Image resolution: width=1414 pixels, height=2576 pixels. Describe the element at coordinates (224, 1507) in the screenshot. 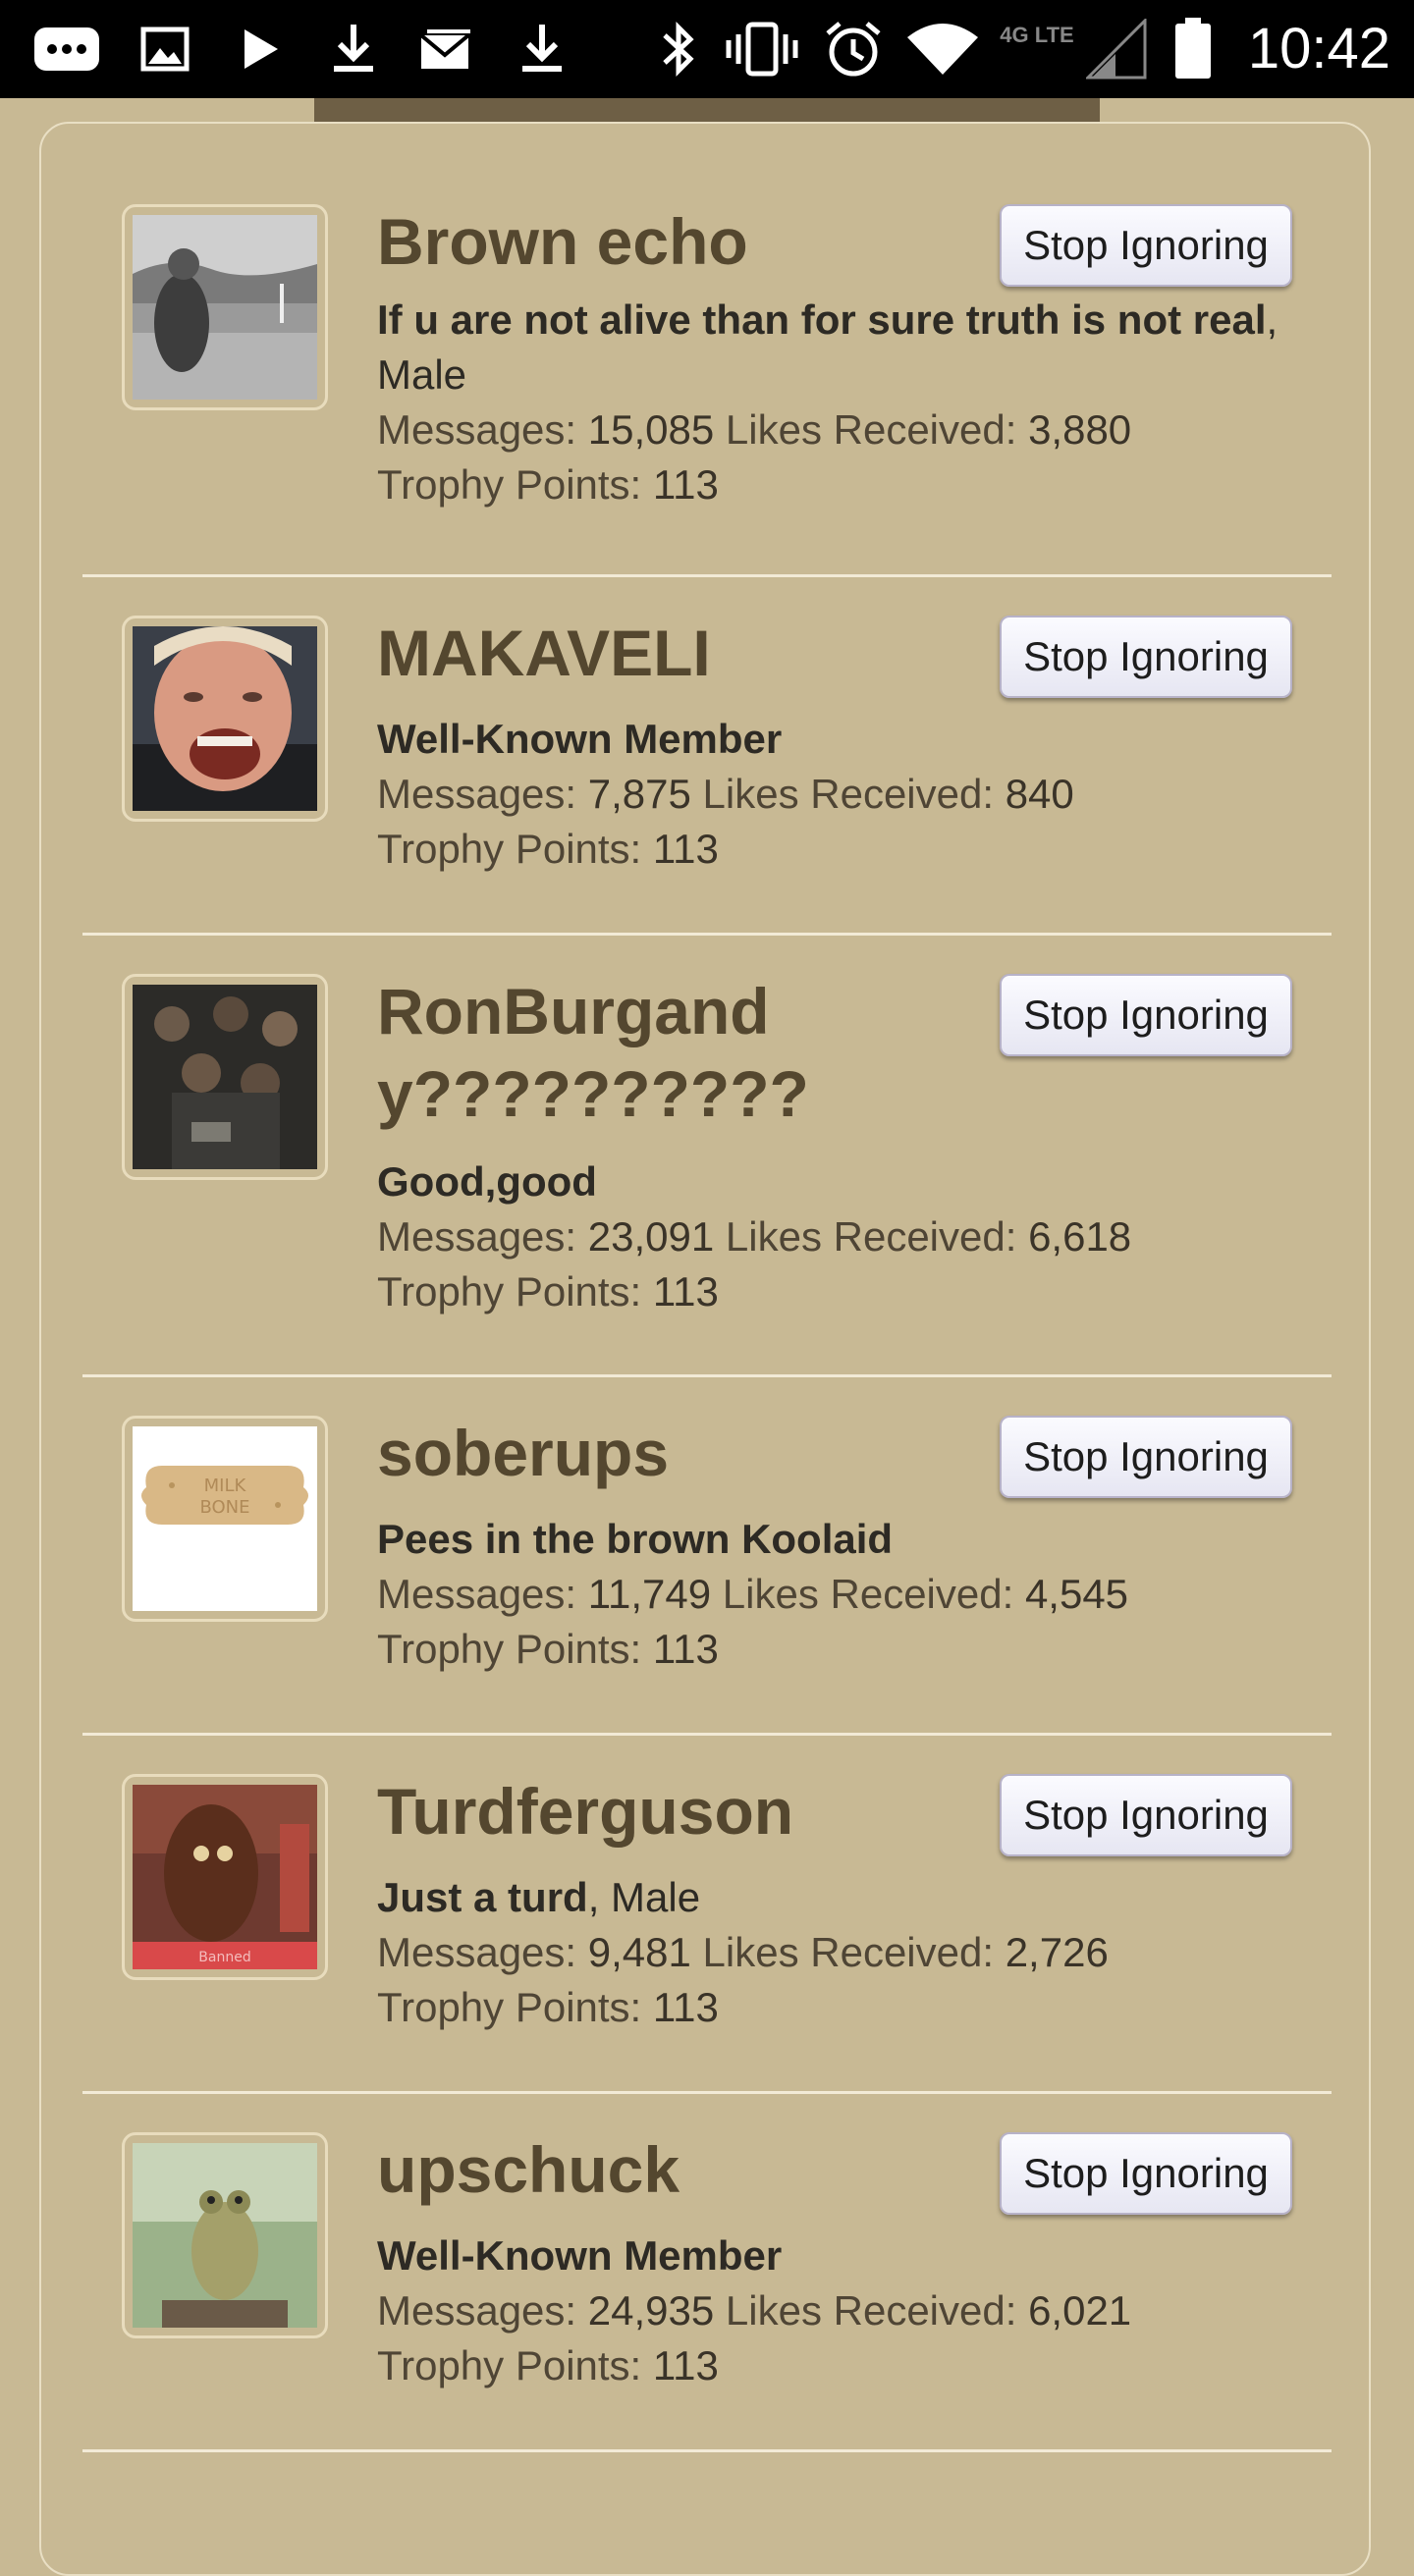

I see `svg-text: BONE` at that location.